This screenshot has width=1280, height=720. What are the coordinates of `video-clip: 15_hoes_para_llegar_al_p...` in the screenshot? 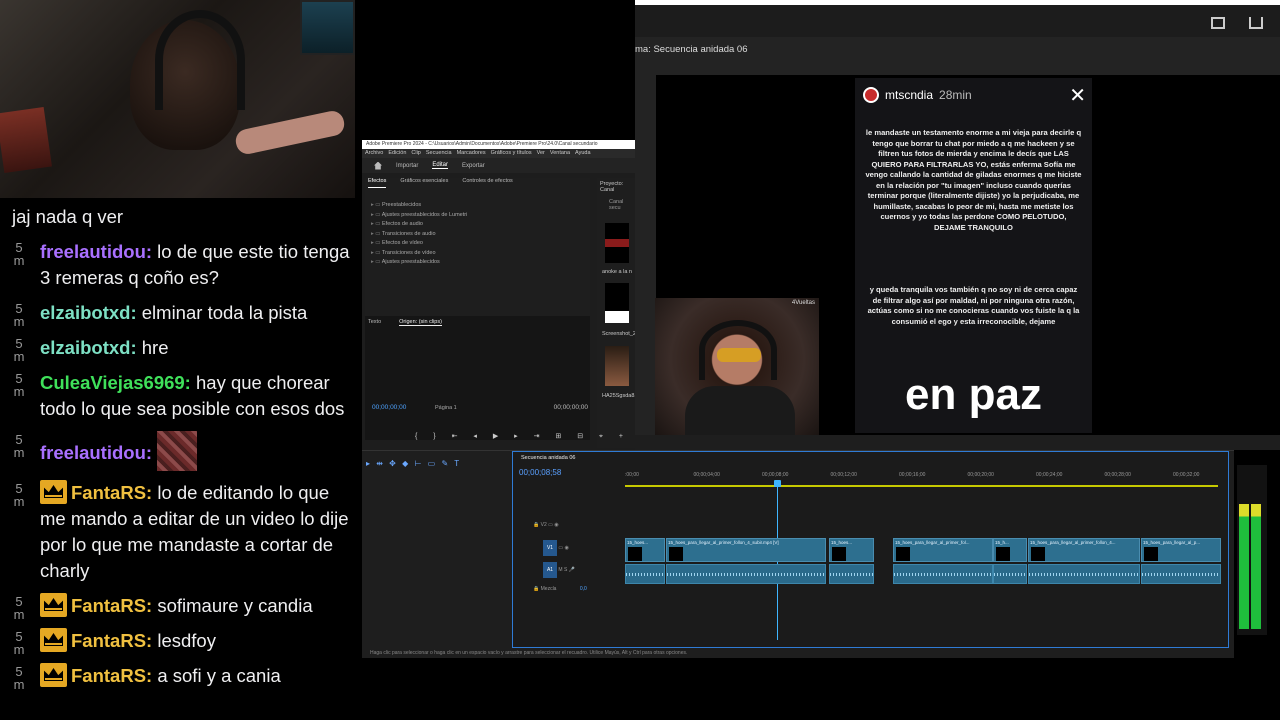 It's located at (1181, 550).